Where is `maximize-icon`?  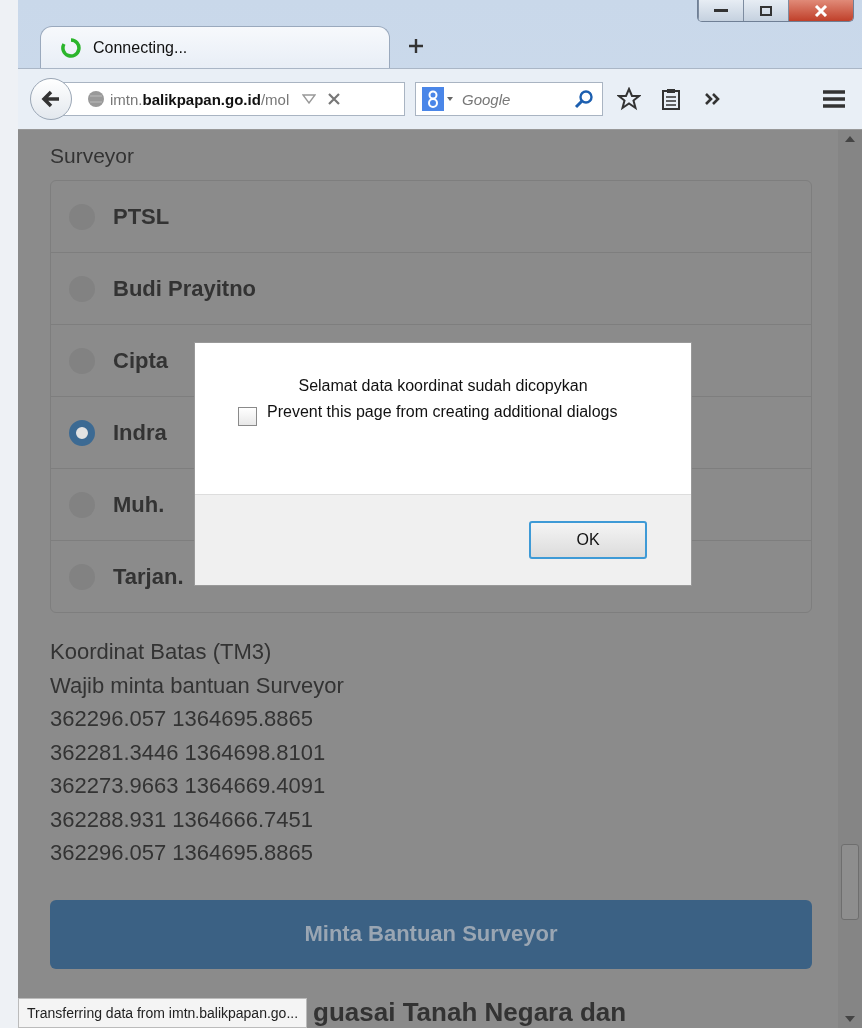
maximize-icon is located at coordinates (766, 10).